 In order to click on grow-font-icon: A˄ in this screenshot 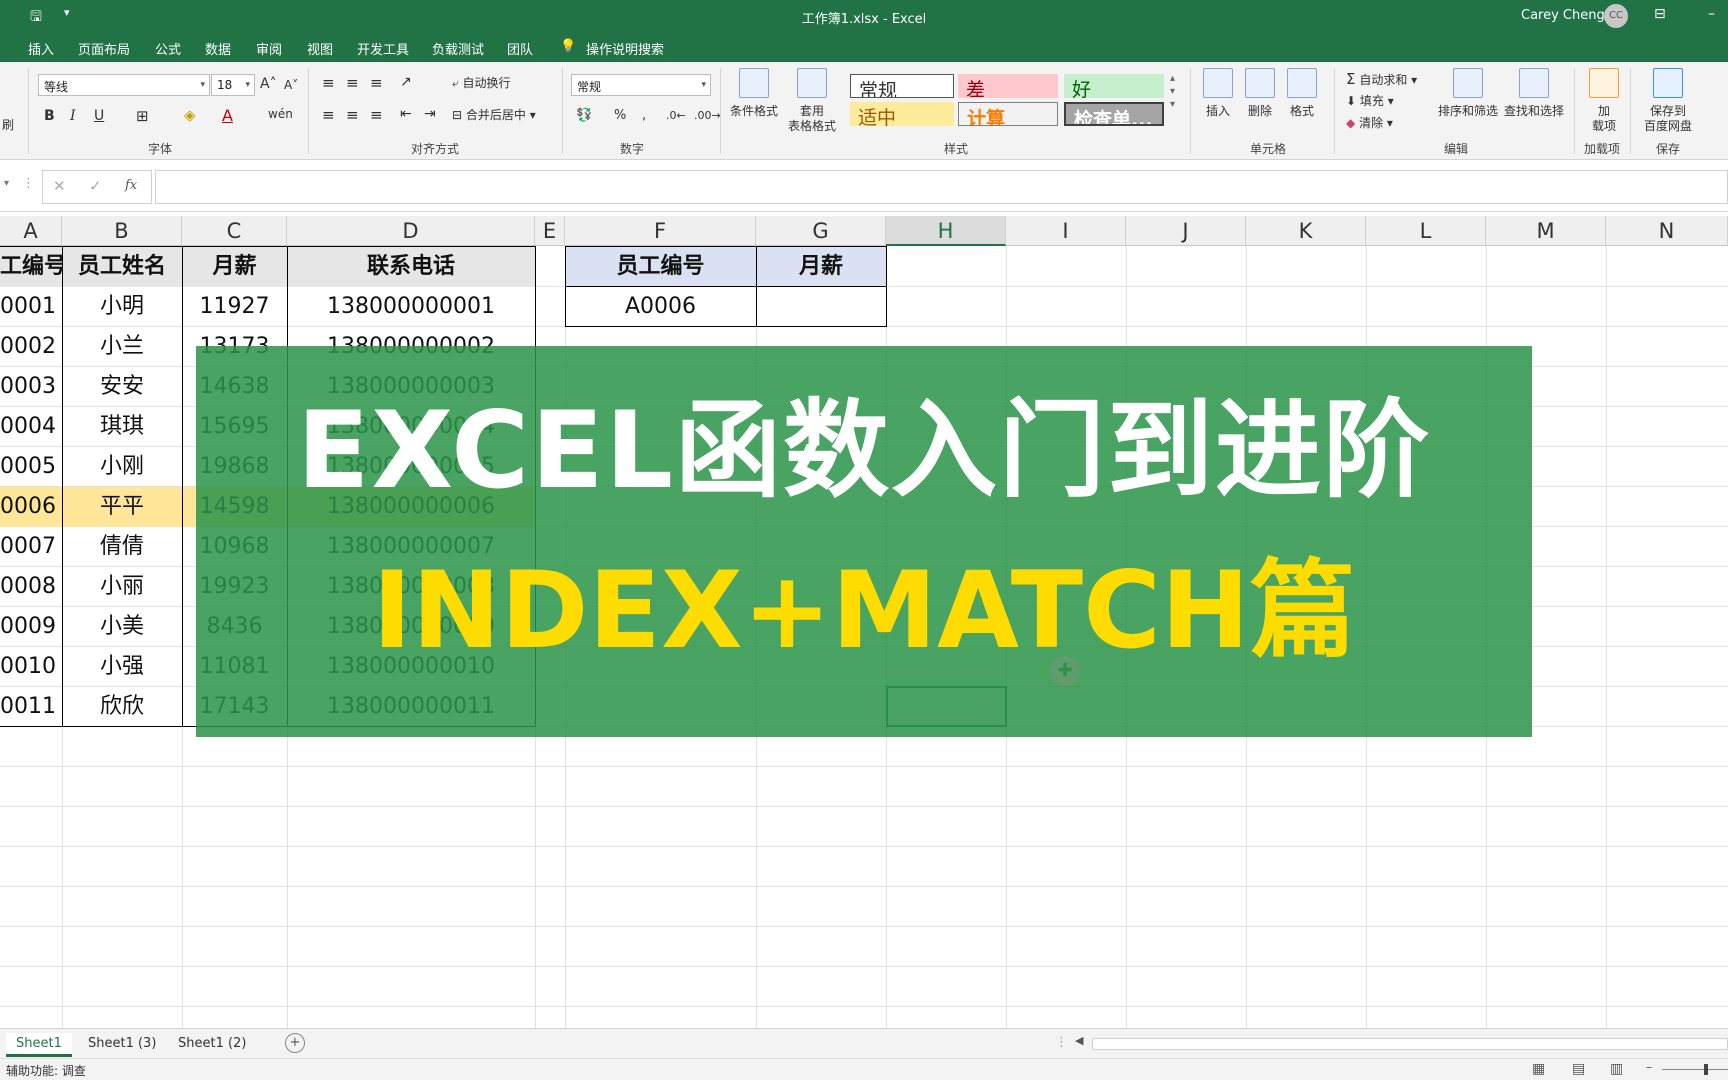, I will do `click(268, 84)`.